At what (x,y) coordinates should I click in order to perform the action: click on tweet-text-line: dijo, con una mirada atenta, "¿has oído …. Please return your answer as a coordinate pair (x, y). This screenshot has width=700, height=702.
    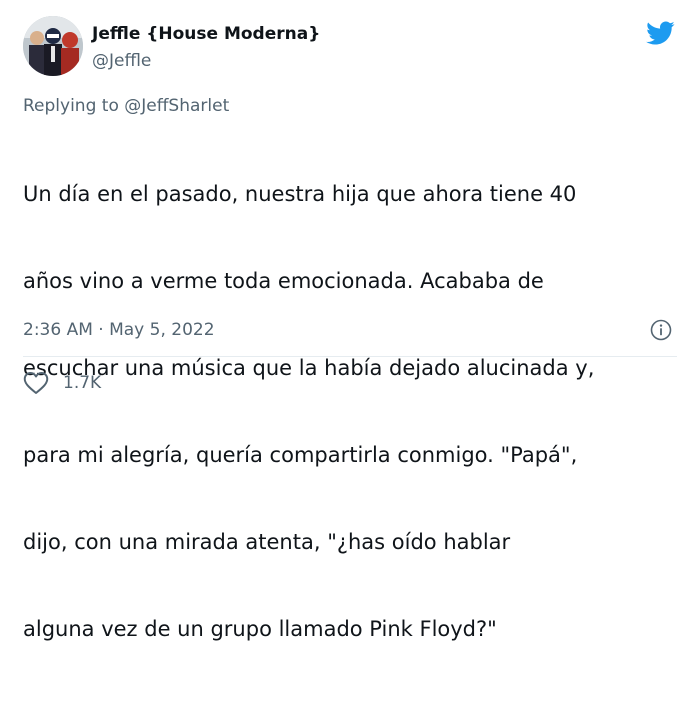
    Looking at the image, I should click on (267, 542).